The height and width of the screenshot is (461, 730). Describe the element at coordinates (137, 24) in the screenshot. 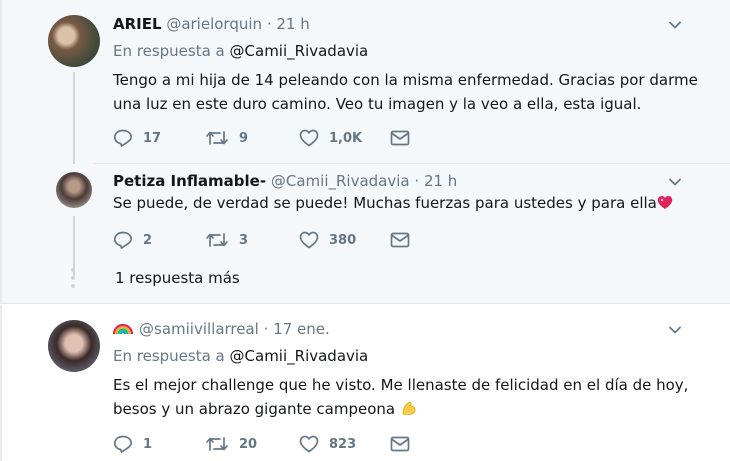

I see `display-name: ARIEL` at that location.